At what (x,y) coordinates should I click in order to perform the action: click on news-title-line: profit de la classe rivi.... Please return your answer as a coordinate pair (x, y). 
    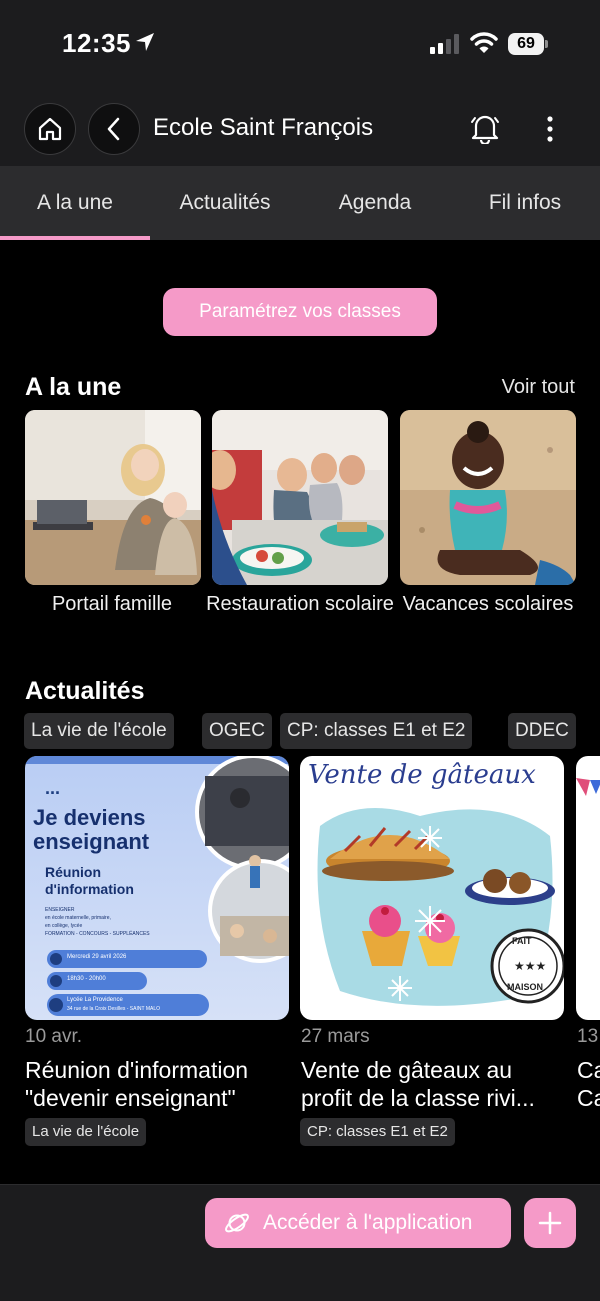
    Looking at the image, I should click on (418, 1098).